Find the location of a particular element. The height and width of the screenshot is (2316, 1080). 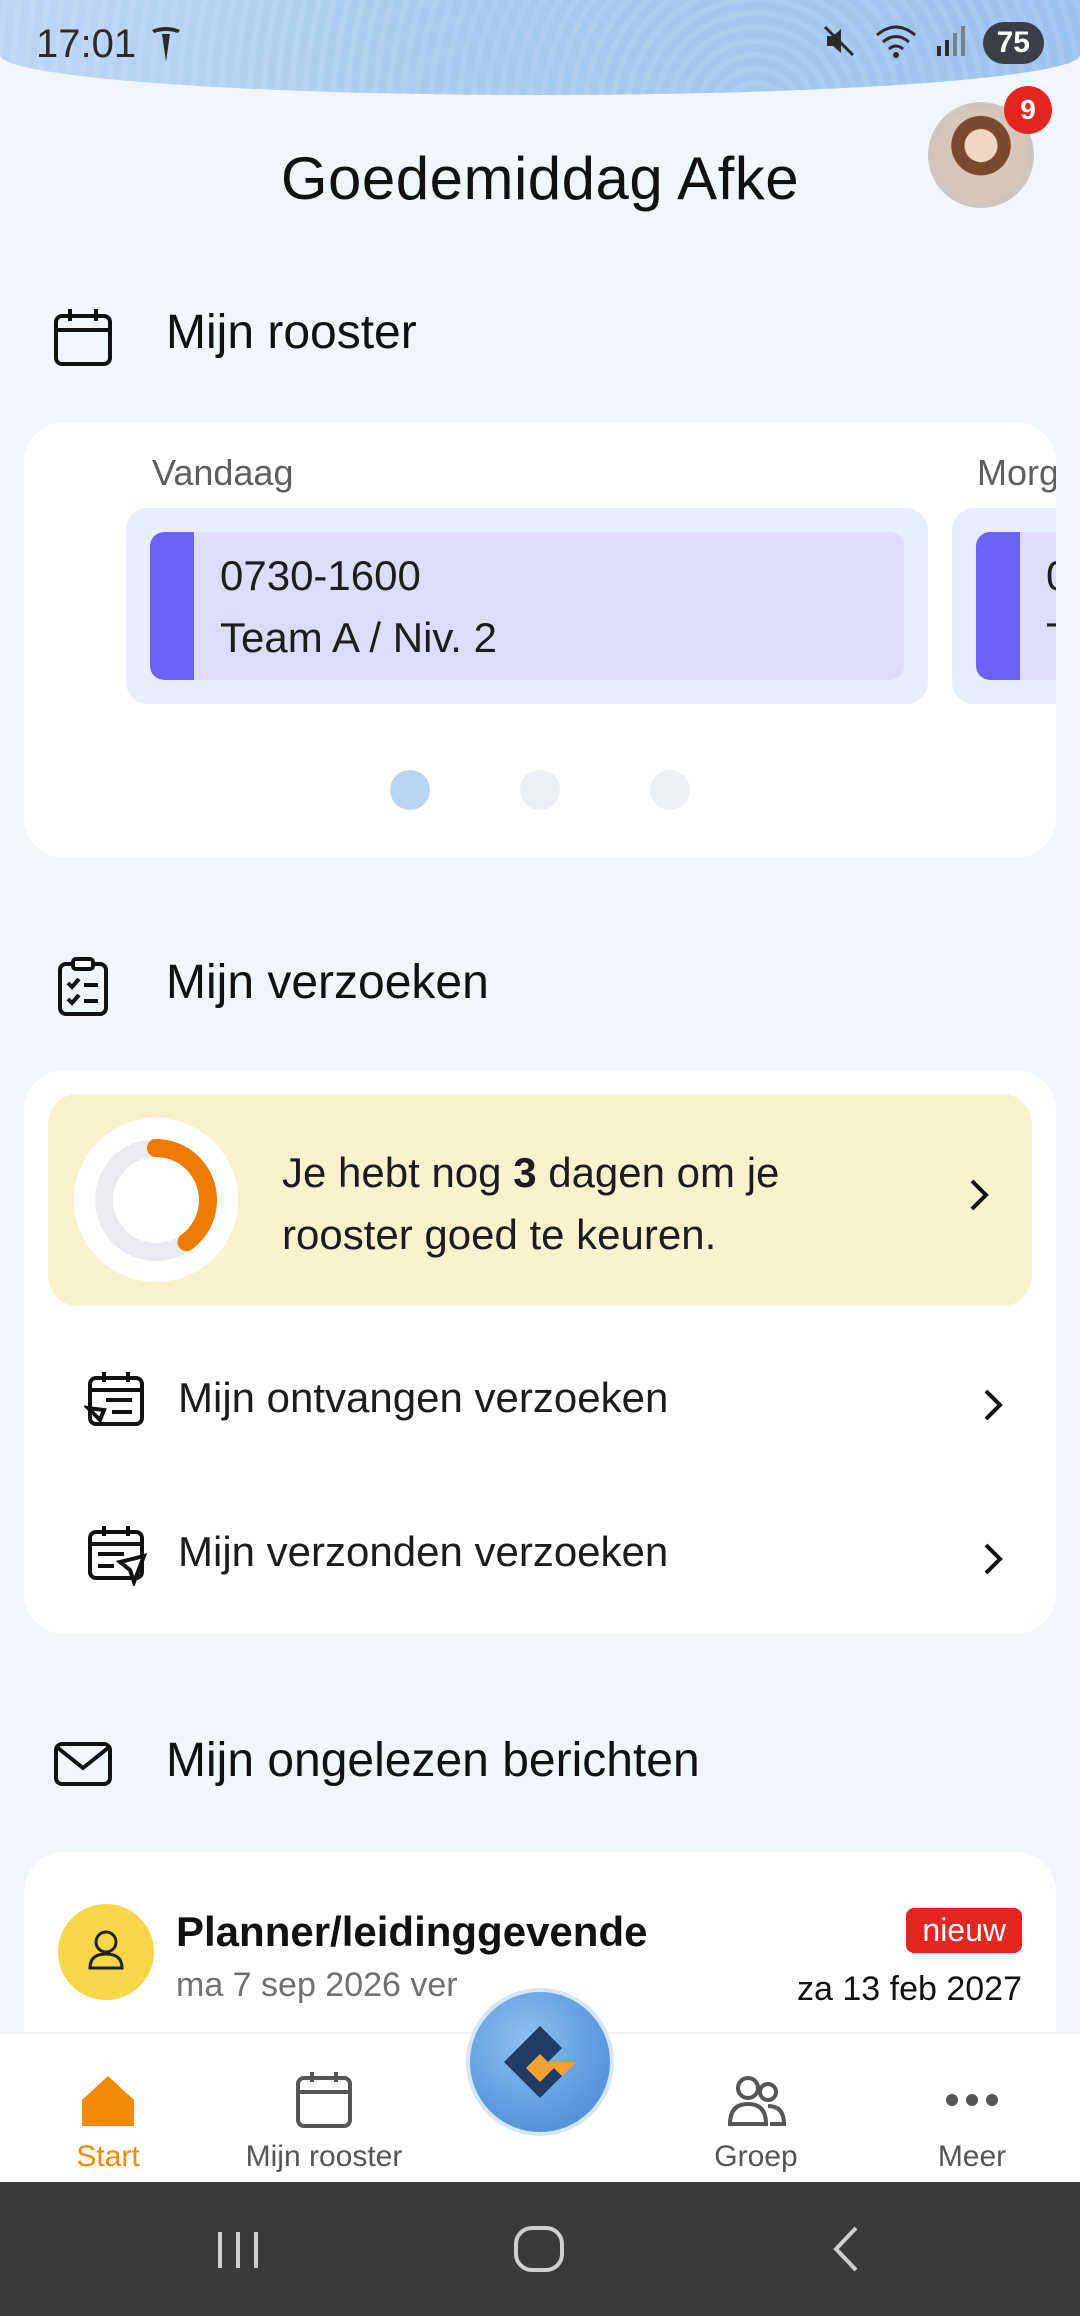

notification-badge: 9 is located at coordinates (1028, 110).